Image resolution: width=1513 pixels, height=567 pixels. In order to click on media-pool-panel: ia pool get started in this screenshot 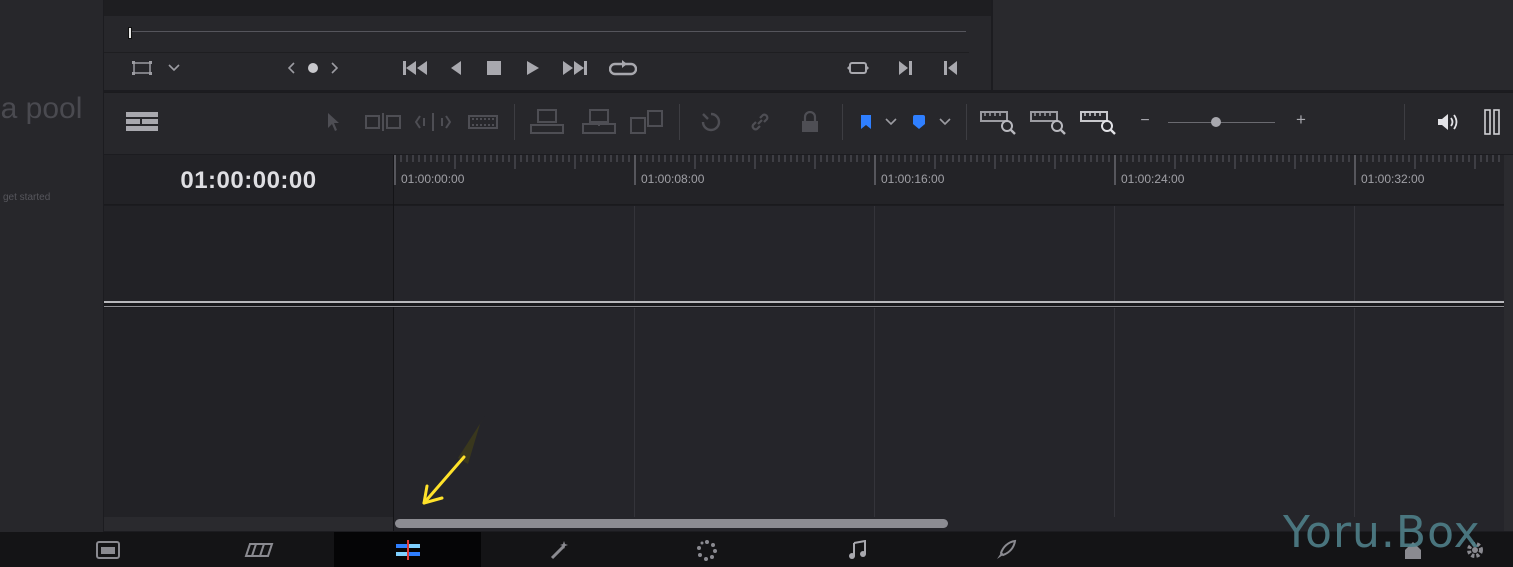, I will do `click(51, 266)`.